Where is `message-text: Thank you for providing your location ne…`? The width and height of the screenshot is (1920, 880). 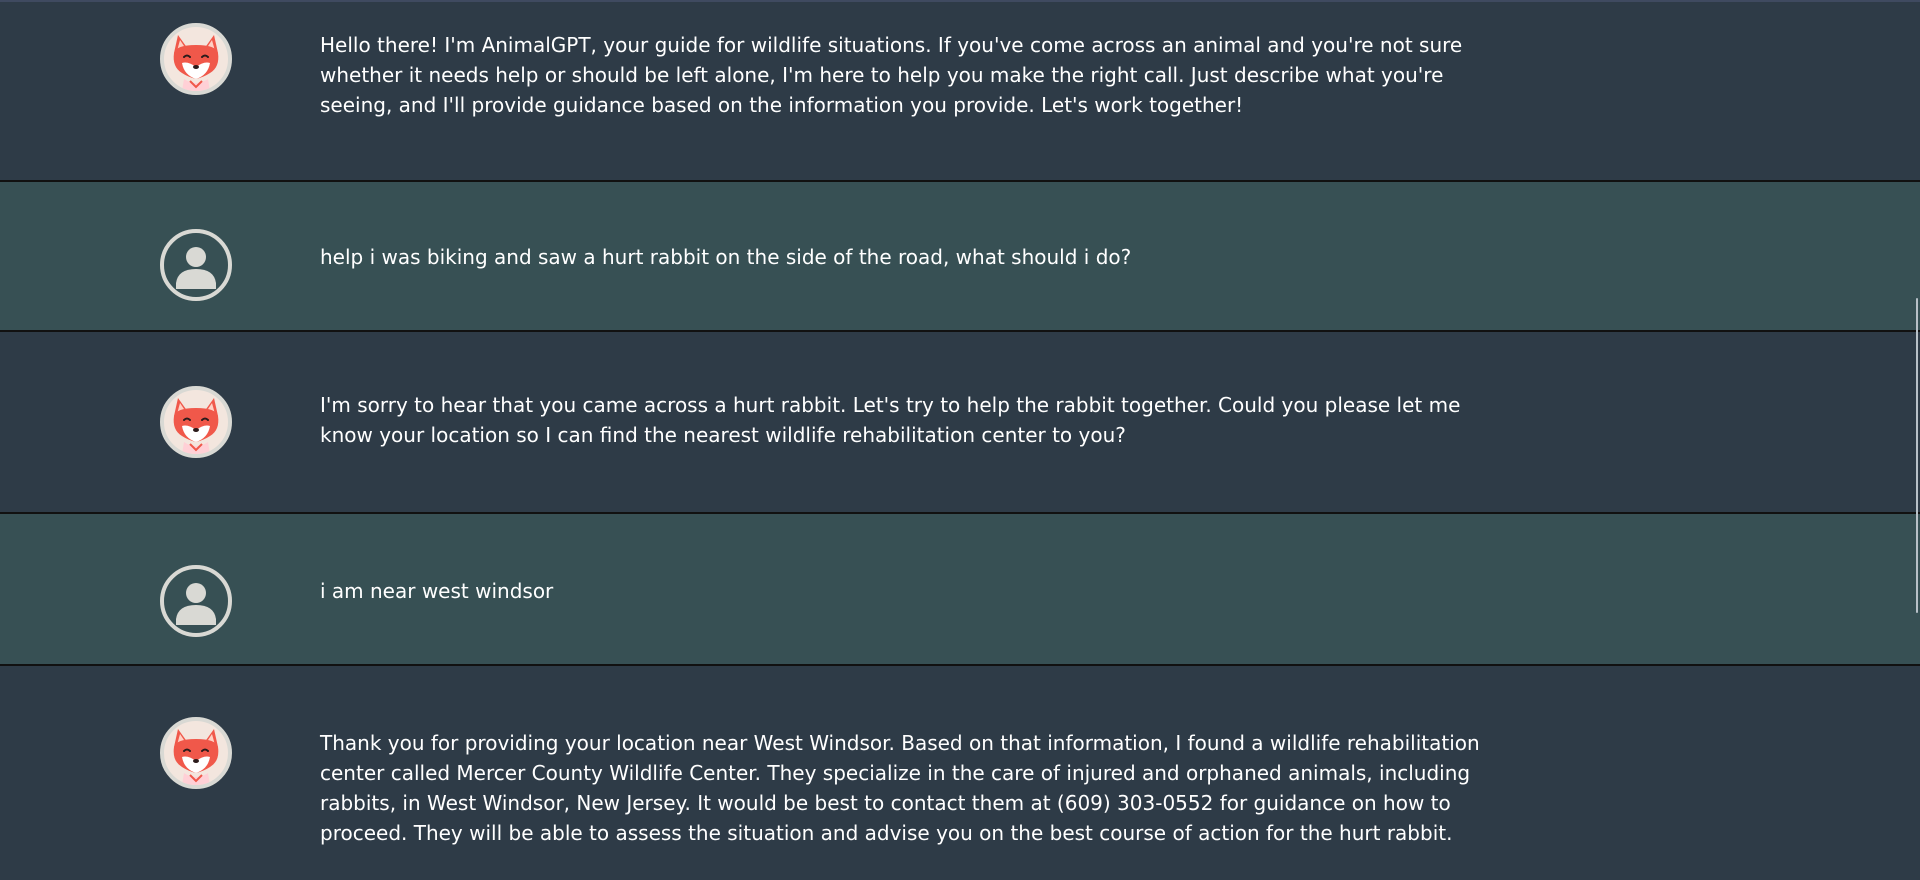
message-text: Thank you for providing your location ne… is located at coordinates (900, 788).